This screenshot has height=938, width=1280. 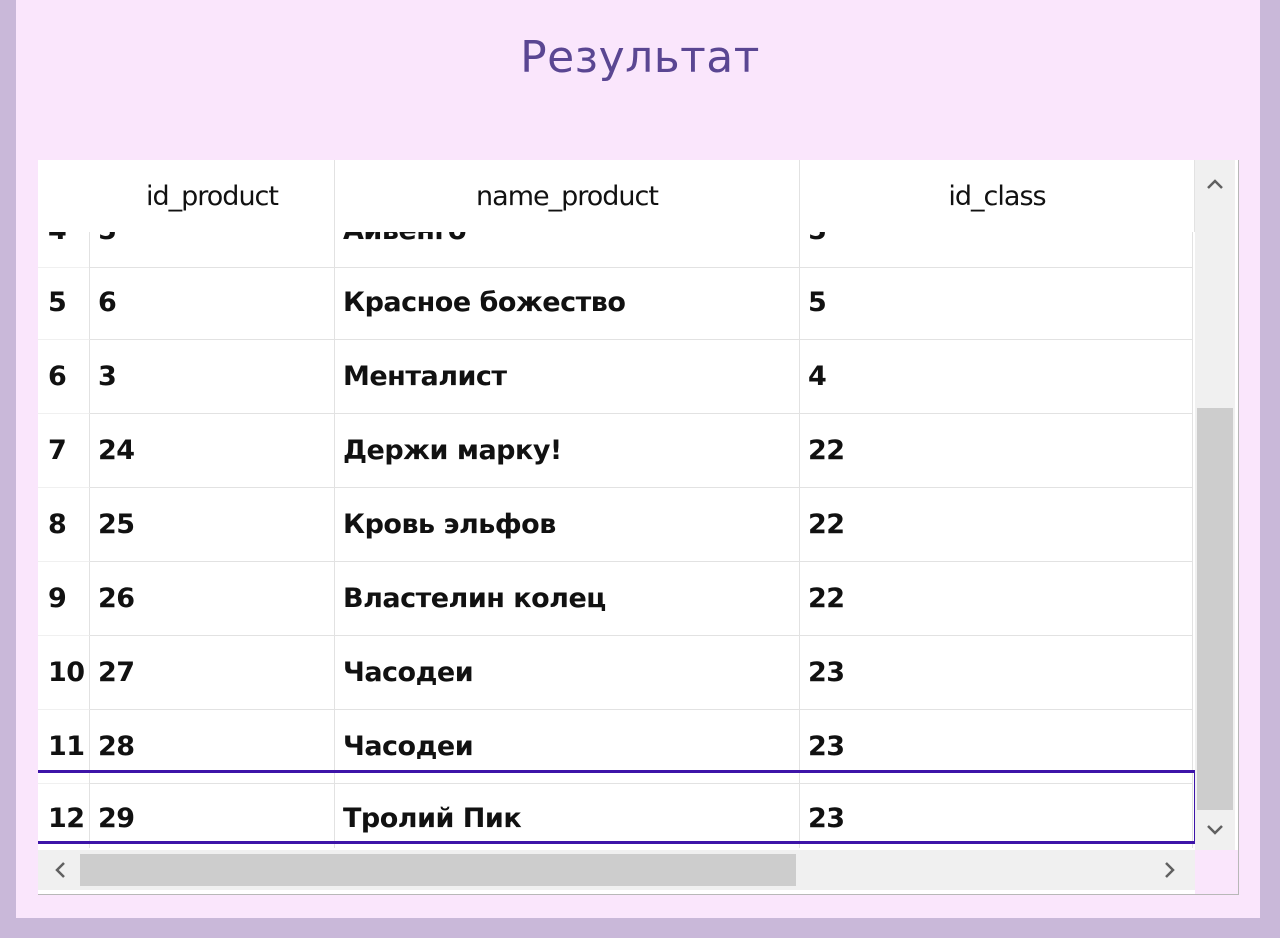 I want to click on table-row: 4 5 Айвенго 5, so click(x=615, y=250).